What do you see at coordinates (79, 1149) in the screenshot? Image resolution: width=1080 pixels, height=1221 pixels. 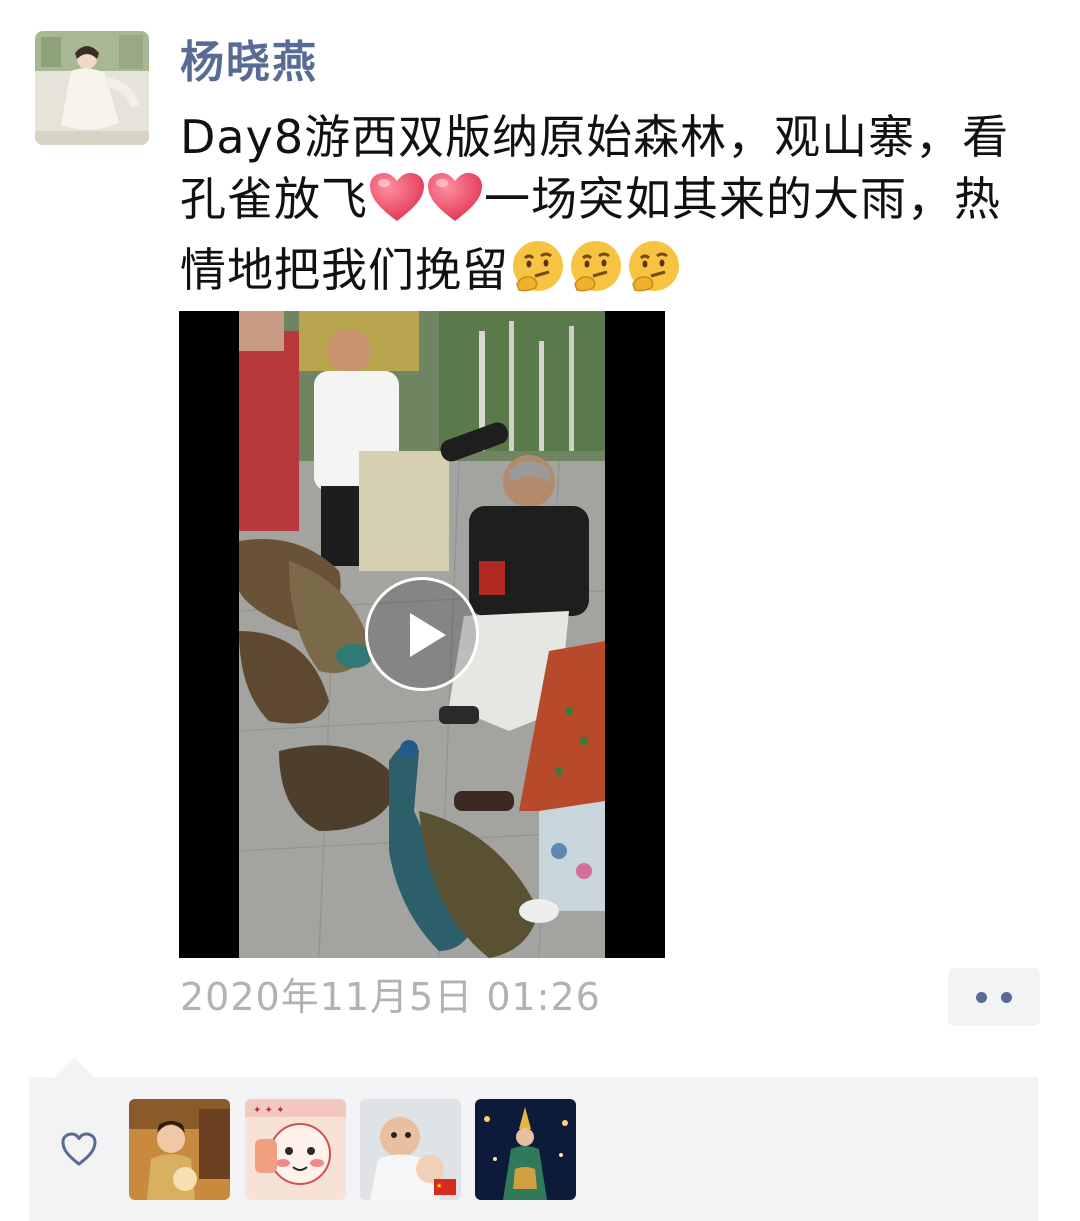 I see `heart-outline-icon` at bounding box center [79, 1149].